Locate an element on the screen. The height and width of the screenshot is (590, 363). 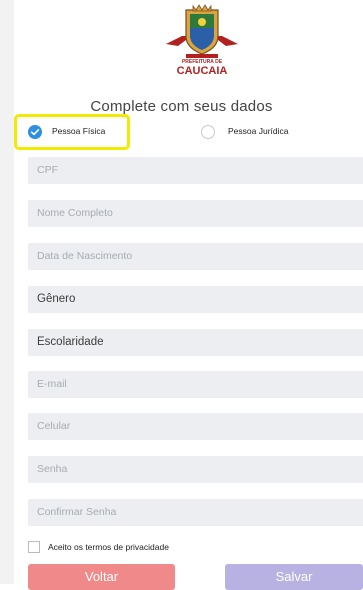
escolaridade-select: Escolaridade is located at coordinates (195, 342).